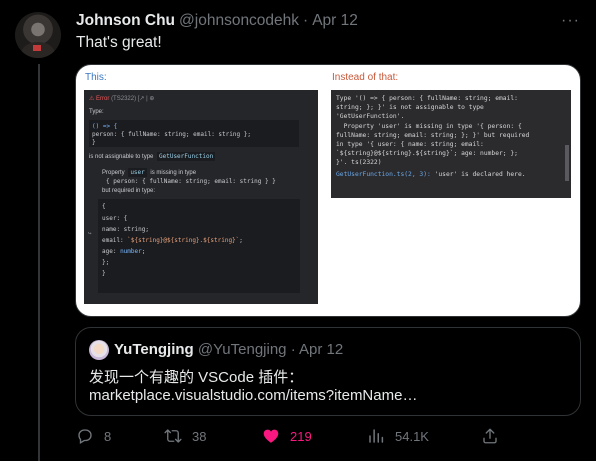 This screenshot has width=596, height=461. What do you see at coordinates (129, 191) in the screenshot?
I see `but-required-text: but required in type:` at bounding box center [129, 191].